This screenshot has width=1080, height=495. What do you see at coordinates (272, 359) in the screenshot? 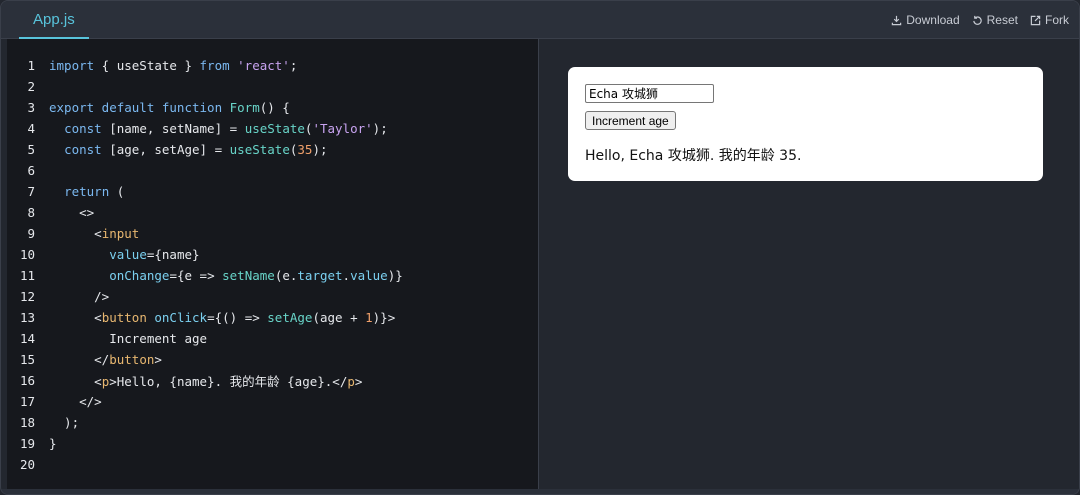
I see `code-line: 15 </button>` at bounding box center [272, 359].